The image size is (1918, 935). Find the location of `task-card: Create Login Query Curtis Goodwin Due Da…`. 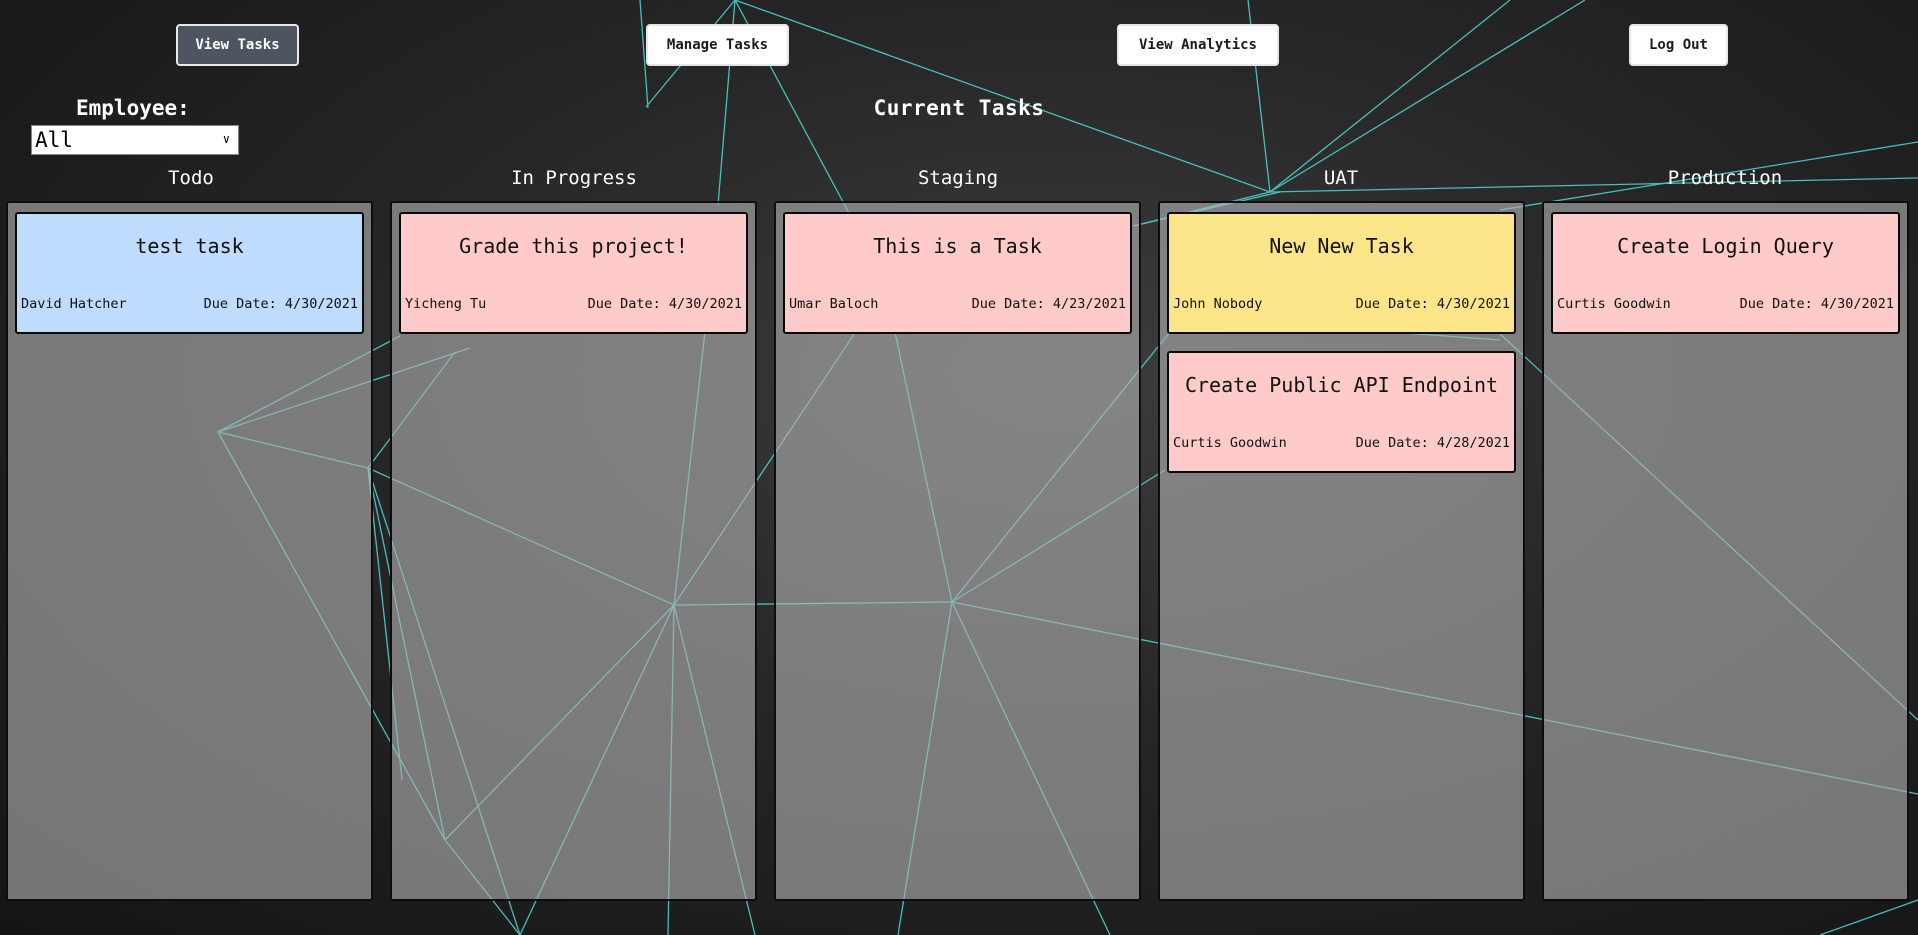

task-card: Create Login Query Curtis Goodwin Due Da… is located at coordinates (1725, 273).